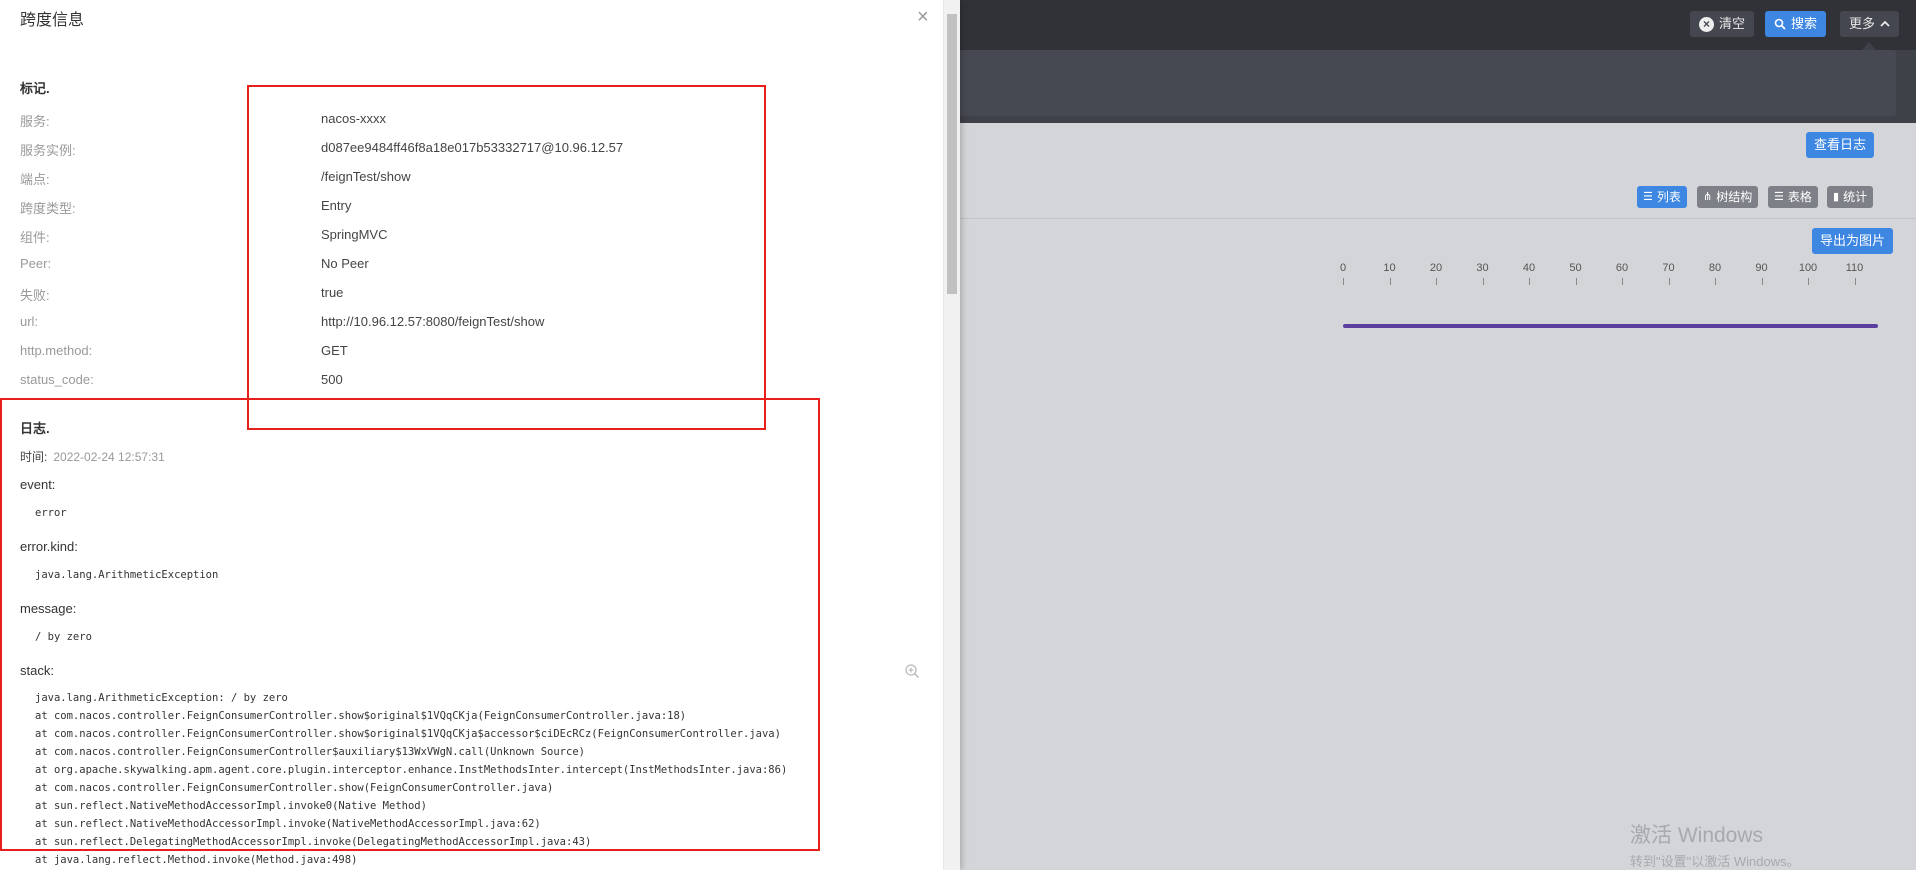 The width and height of the screenshot is (1916, 870). What do you see at coordinates (1668, 197) in the screenshot?
I see `view-list-label: 列表` at bounding box center [1668, 197].